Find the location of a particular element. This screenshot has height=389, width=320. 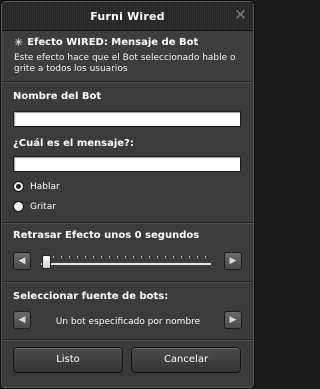

window-title: Furni Wired is located at coordinates (127, 16).